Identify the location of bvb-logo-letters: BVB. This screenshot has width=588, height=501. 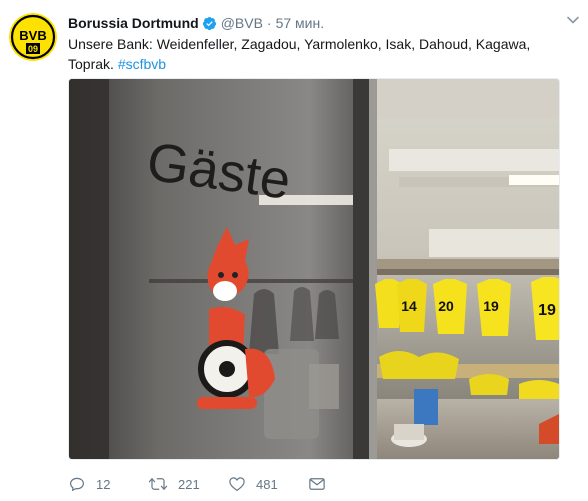
(32, 35).